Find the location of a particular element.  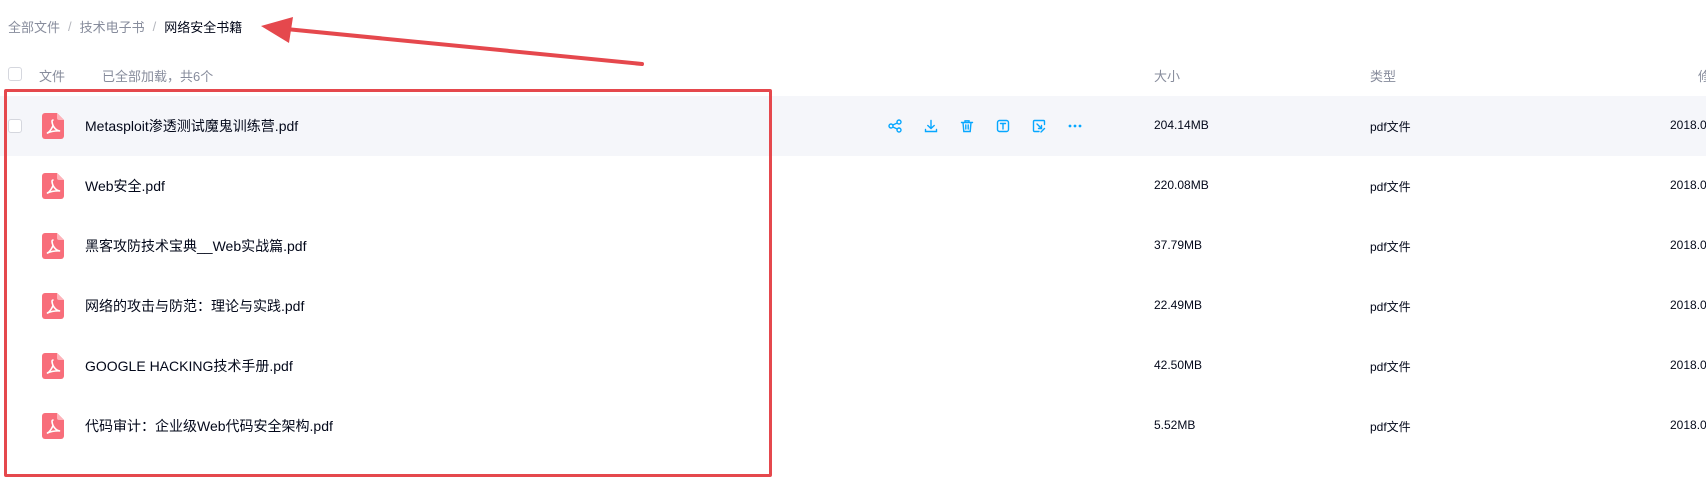

breadcrumb: 全部文件 / 技术电子书 / 网络安全书籍 is located at coordinates (125, 26).